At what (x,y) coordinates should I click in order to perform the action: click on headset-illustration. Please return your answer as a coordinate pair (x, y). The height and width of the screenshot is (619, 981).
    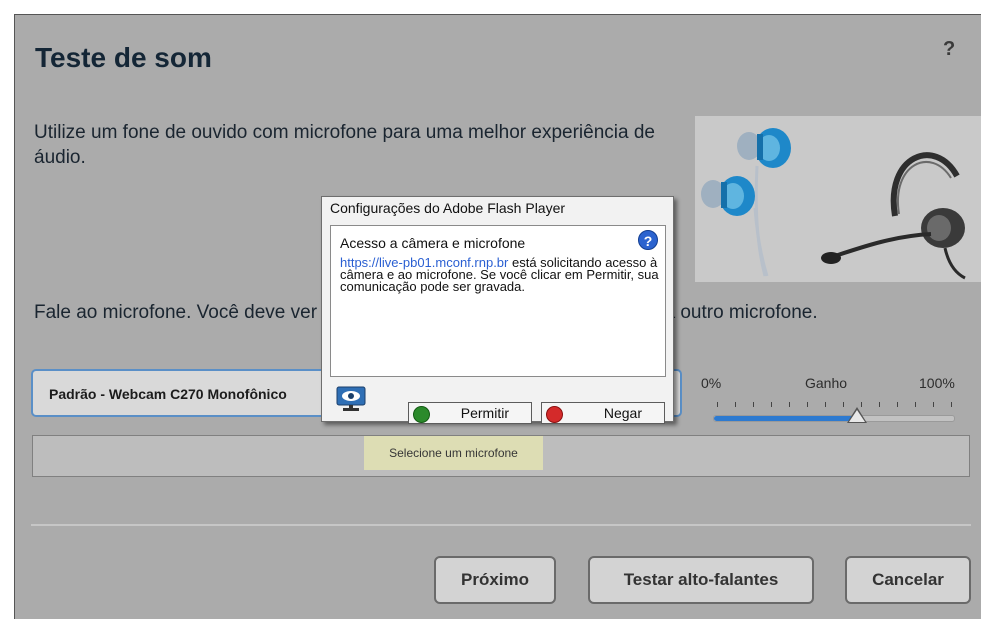
    Looking at the image, I should click on (838, 199).